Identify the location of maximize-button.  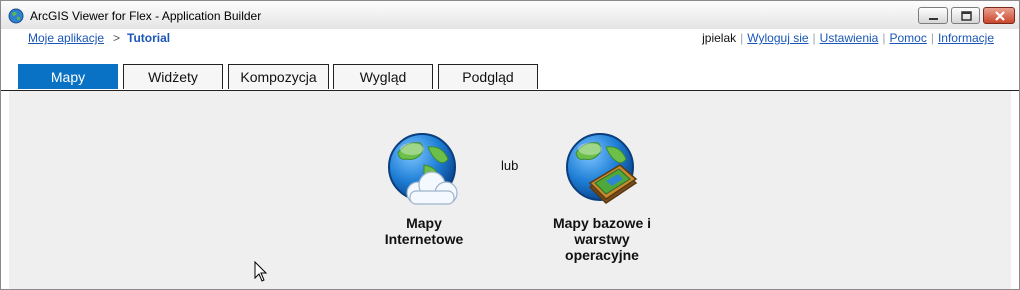
(965, 15).